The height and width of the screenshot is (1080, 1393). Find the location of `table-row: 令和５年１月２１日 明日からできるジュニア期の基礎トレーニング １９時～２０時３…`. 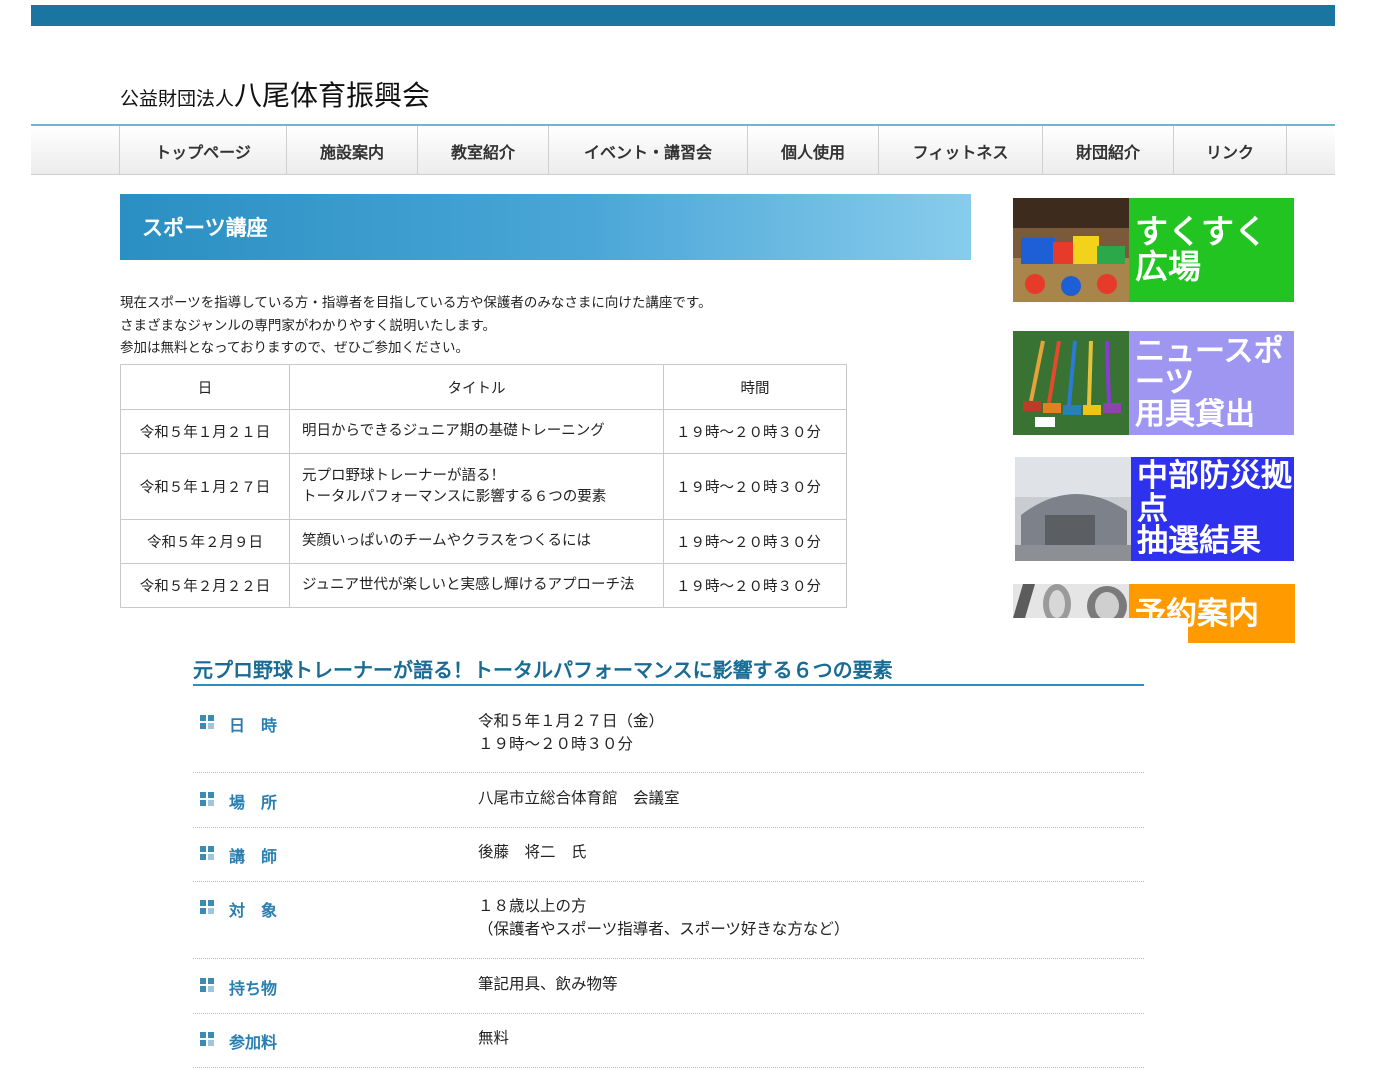

table-row: 令和５年１月２１日 明日からできるジュニア期の基礎トレーニング １９時～２０時３… is located at coordinates (483, 431).